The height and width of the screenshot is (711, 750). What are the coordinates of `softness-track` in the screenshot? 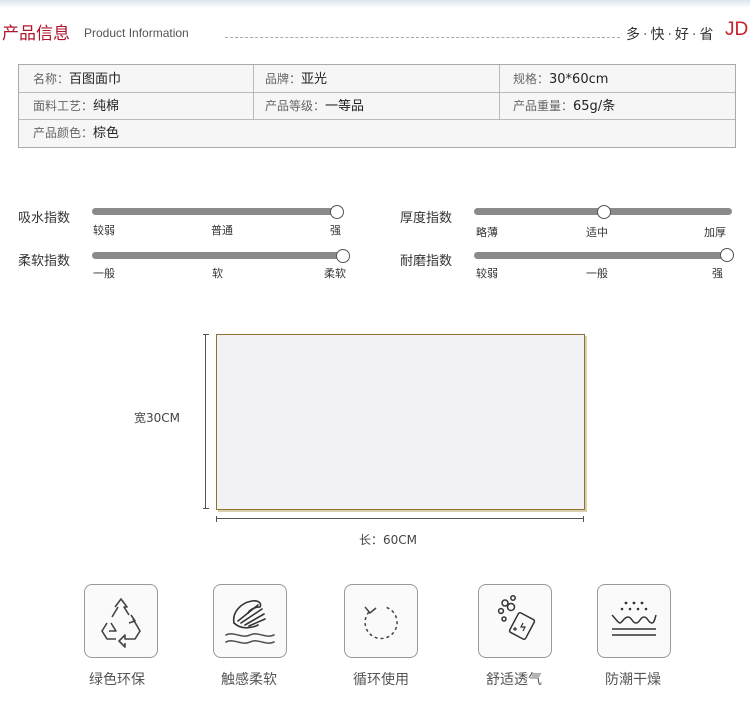 It's located at (220, 255).